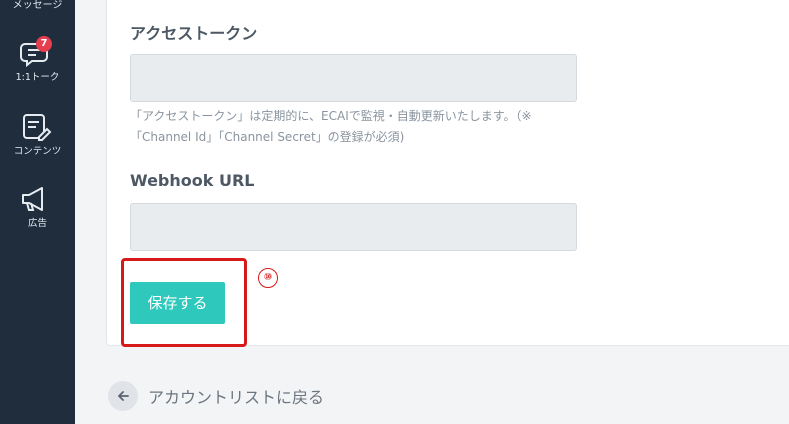 This screenshot has height=424, width=789. I want to click on access-token-field, so click(353, 78).